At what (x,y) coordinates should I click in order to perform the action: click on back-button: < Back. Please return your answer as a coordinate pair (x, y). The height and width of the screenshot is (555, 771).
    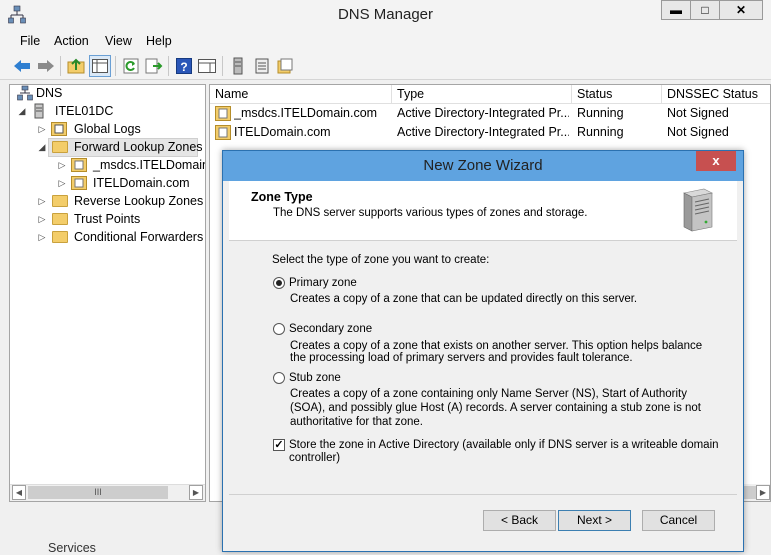
    Looking at the image, I should click on (519, 520).